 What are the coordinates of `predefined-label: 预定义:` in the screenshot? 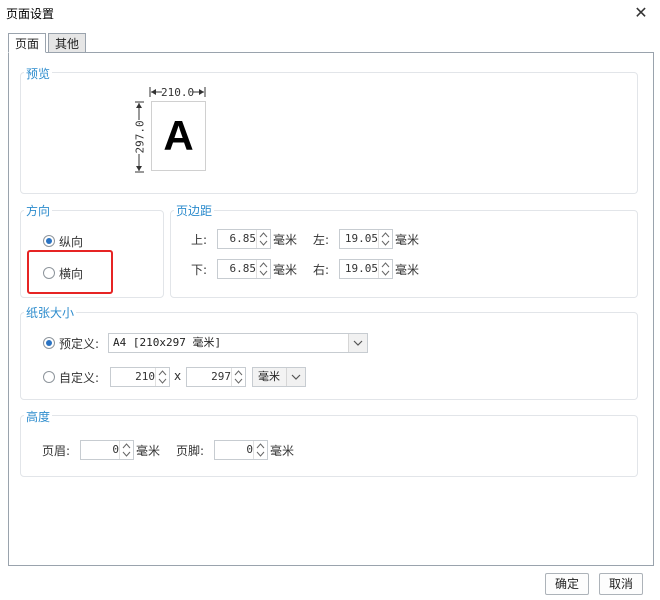 It's located at (79, 343).